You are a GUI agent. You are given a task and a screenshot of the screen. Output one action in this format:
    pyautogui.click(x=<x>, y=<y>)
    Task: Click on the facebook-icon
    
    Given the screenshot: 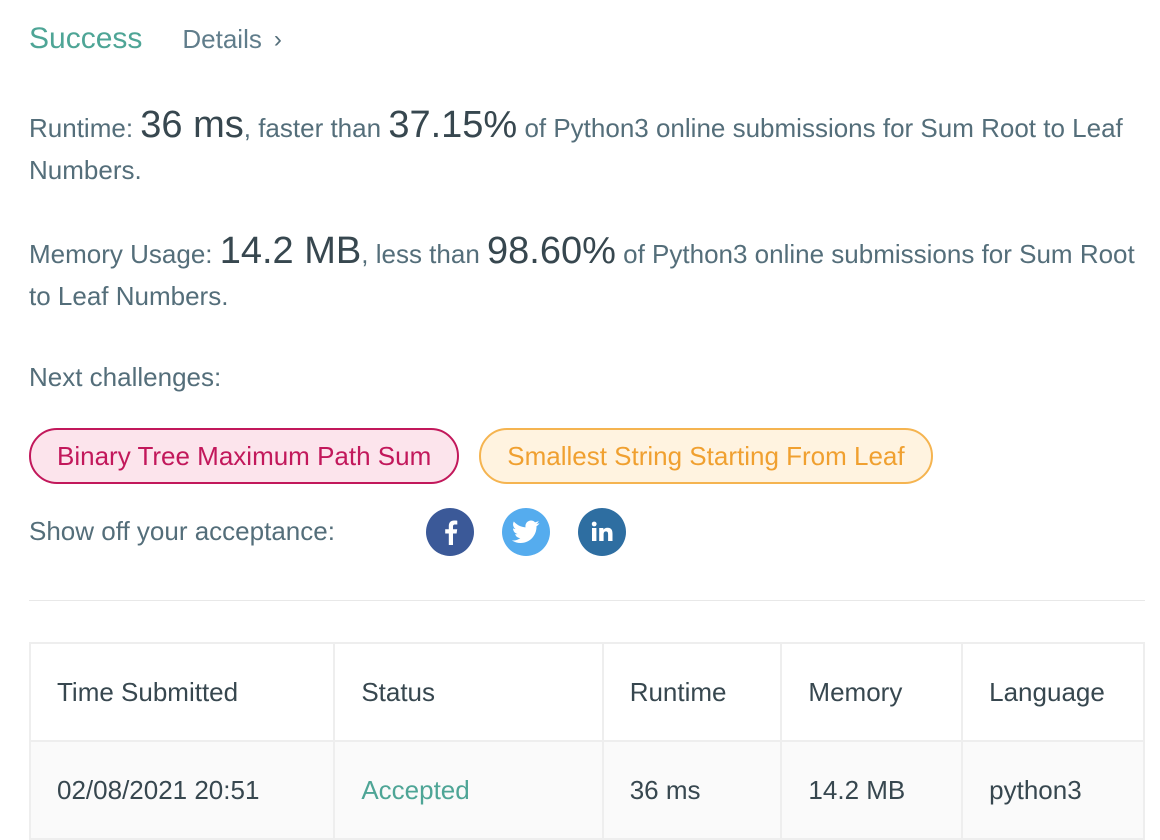 What is the action you would take?
    pyautogui.click(x=450, y=532)
    